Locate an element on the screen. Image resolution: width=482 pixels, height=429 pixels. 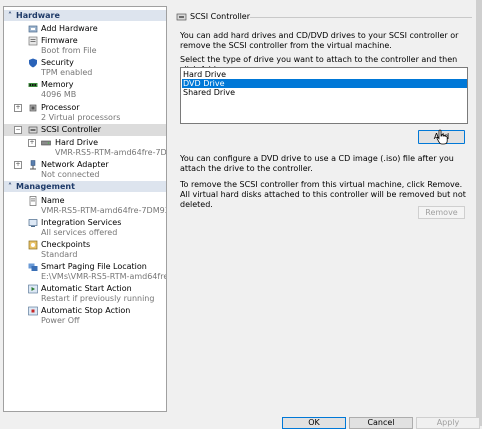
tree-item-label: Hard Drive is located at coordinates (77, 142).